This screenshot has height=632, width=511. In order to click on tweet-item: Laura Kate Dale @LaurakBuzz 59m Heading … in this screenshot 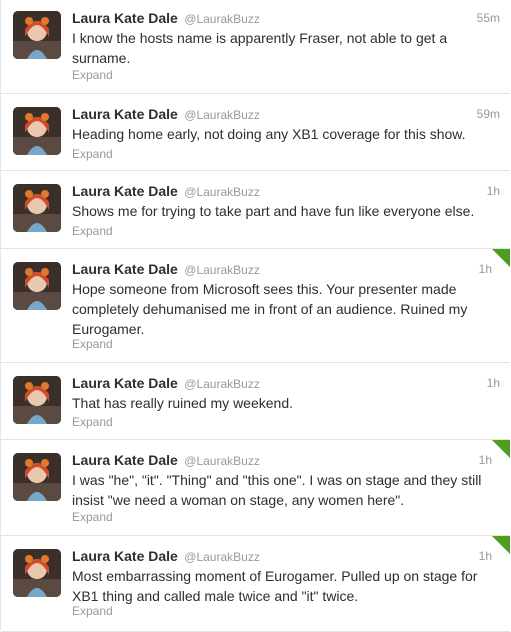, I will do `click(255, 132)`.